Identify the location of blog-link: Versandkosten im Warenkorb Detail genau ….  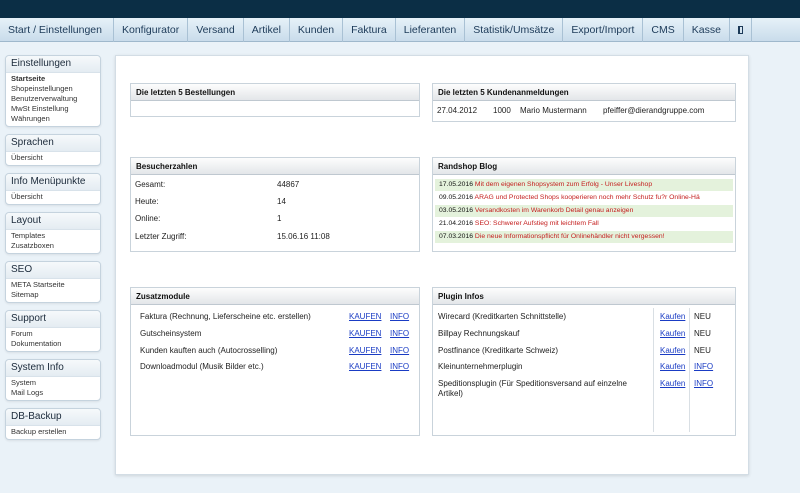
(554, 210).